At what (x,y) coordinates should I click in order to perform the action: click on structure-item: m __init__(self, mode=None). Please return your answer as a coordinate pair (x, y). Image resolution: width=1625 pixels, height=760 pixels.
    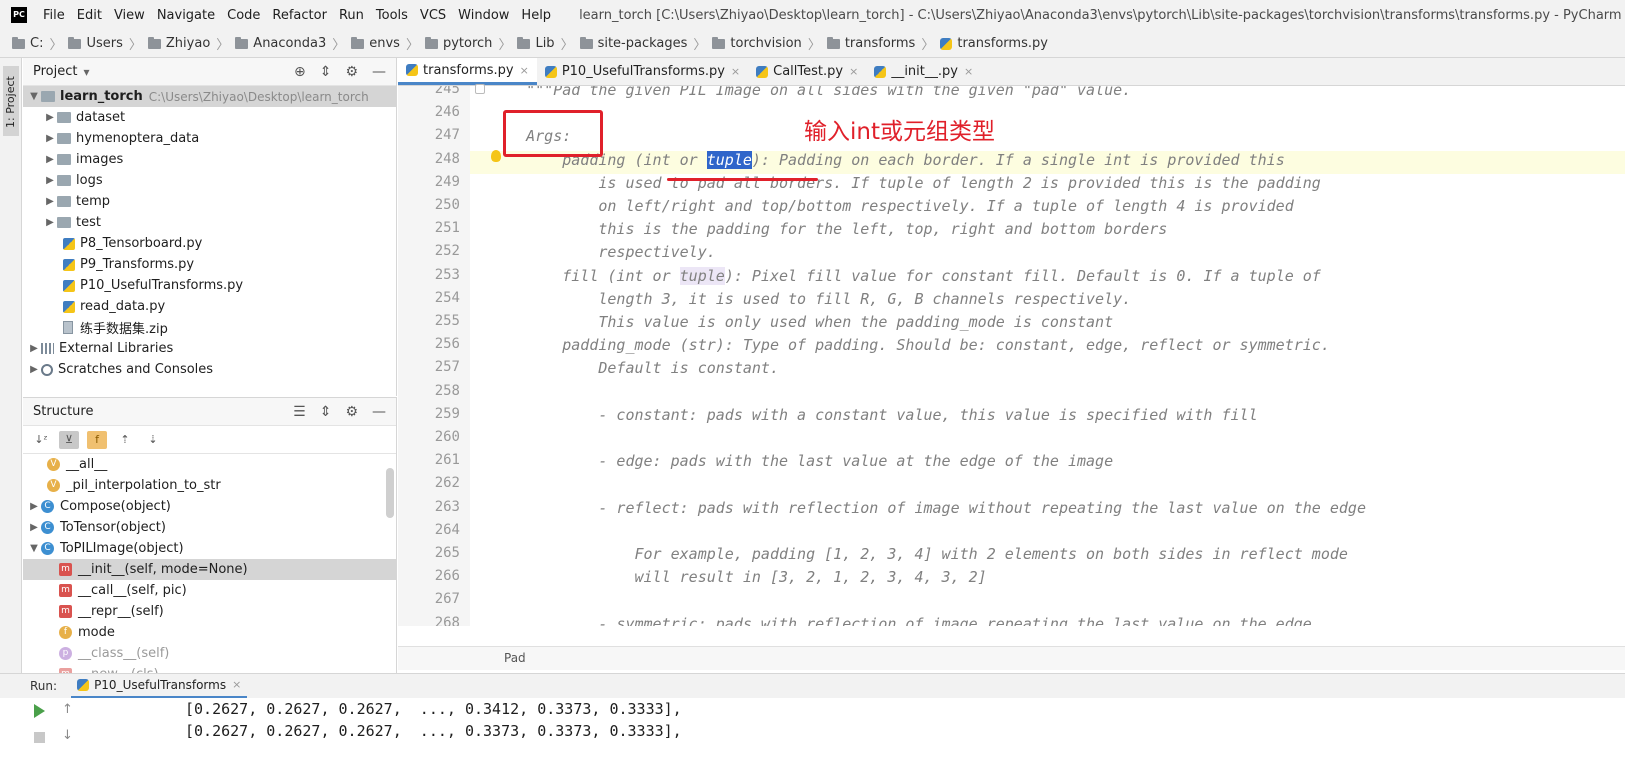
    Looking at the image, I should click on (209, 569).